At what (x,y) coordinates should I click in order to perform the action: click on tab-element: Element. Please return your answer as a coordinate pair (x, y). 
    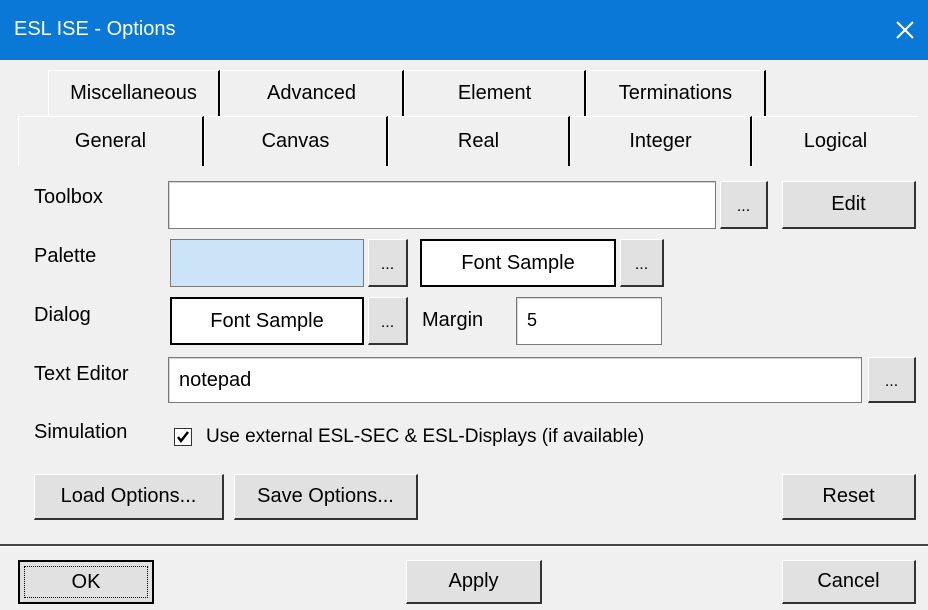
    Looking at the image, I should click on (495, 93).